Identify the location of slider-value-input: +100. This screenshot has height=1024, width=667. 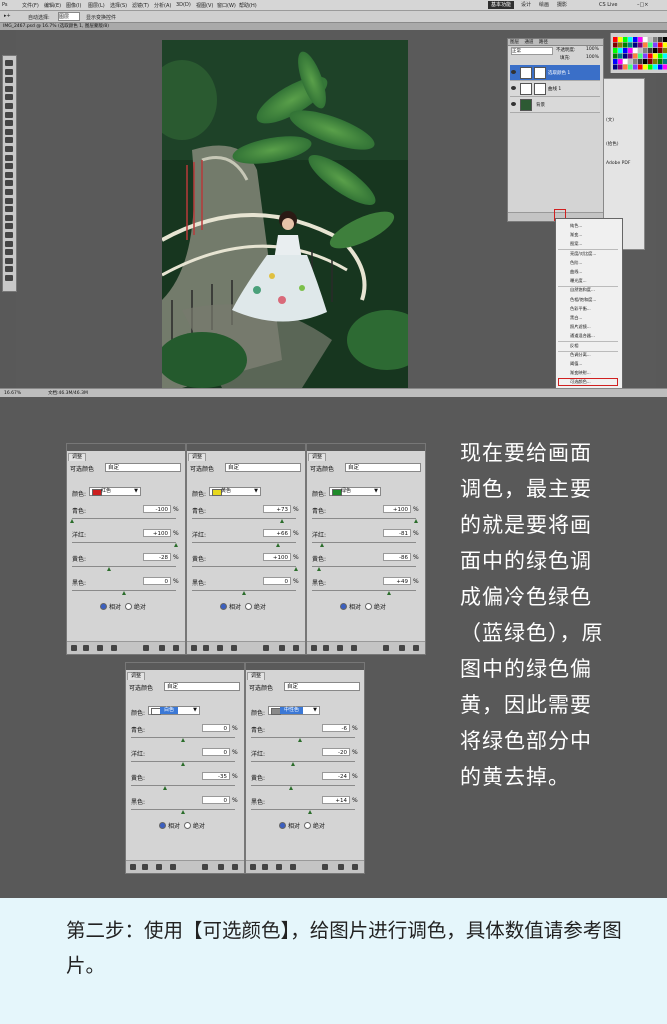
(157, 533).